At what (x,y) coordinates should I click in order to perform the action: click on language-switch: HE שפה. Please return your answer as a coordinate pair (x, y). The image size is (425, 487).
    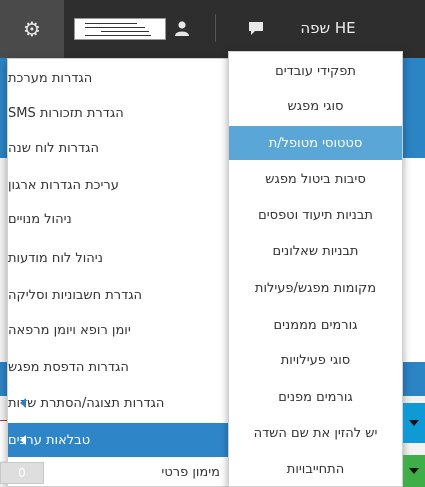
    Looking at the image, I should click on (328, 28).